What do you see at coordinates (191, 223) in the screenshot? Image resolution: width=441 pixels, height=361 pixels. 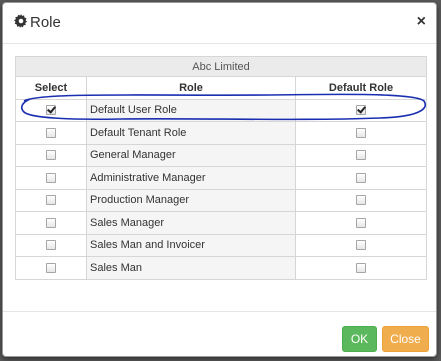 I see `role-name: Sales Manager` at bounding box center [191, 223].